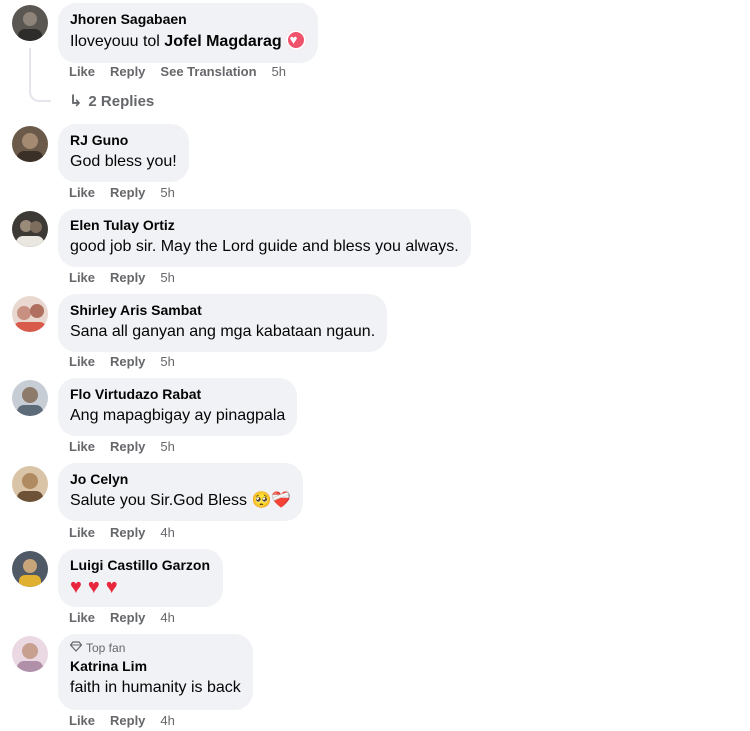  I want to click on comment-text: Sana all ganyan ang mga kabataan ngaun., so click(223, 331).